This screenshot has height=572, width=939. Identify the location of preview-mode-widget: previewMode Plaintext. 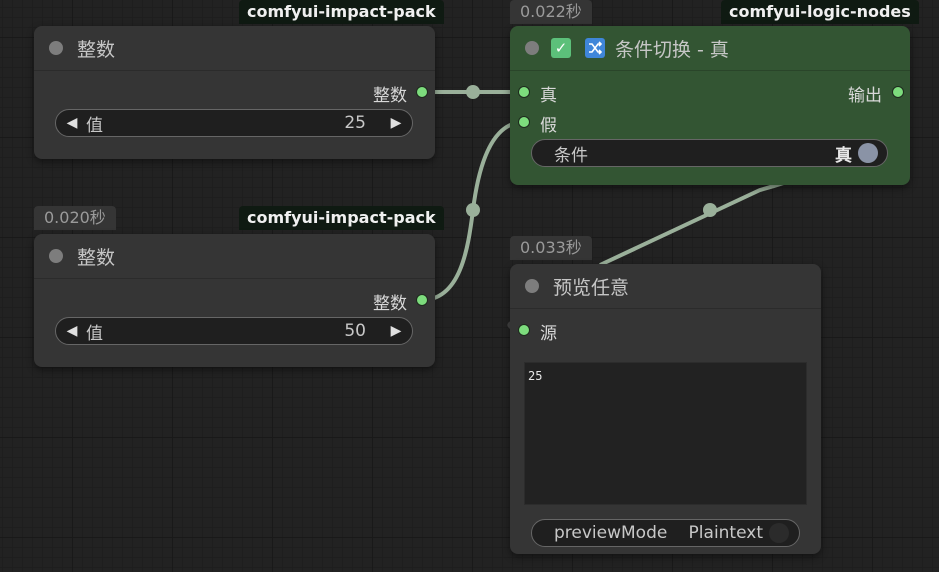
(665, 533).